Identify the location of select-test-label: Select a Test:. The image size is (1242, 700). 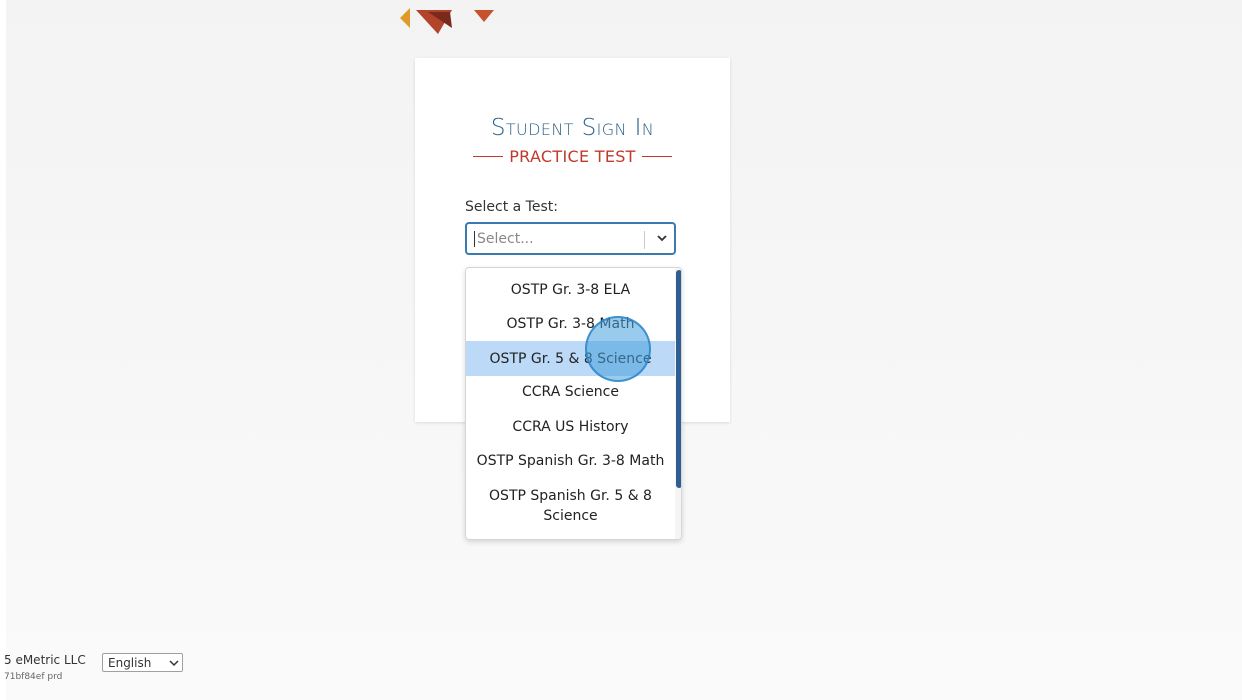
(511, 207).